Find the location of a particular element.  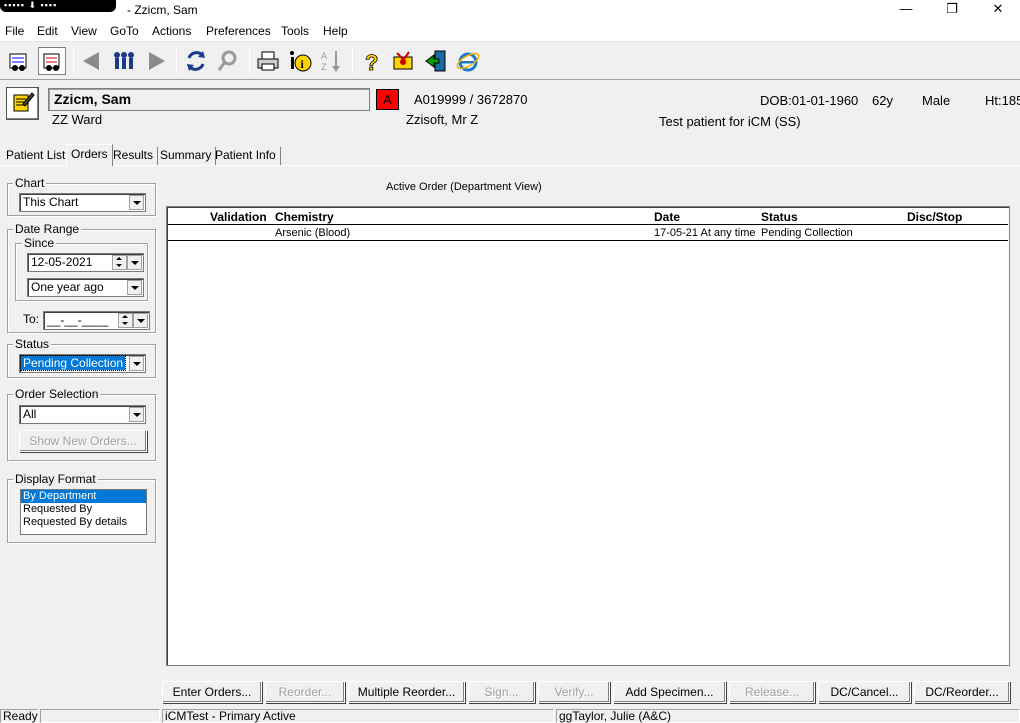

forward-arrow-icon is located at coordinates (156, 61).